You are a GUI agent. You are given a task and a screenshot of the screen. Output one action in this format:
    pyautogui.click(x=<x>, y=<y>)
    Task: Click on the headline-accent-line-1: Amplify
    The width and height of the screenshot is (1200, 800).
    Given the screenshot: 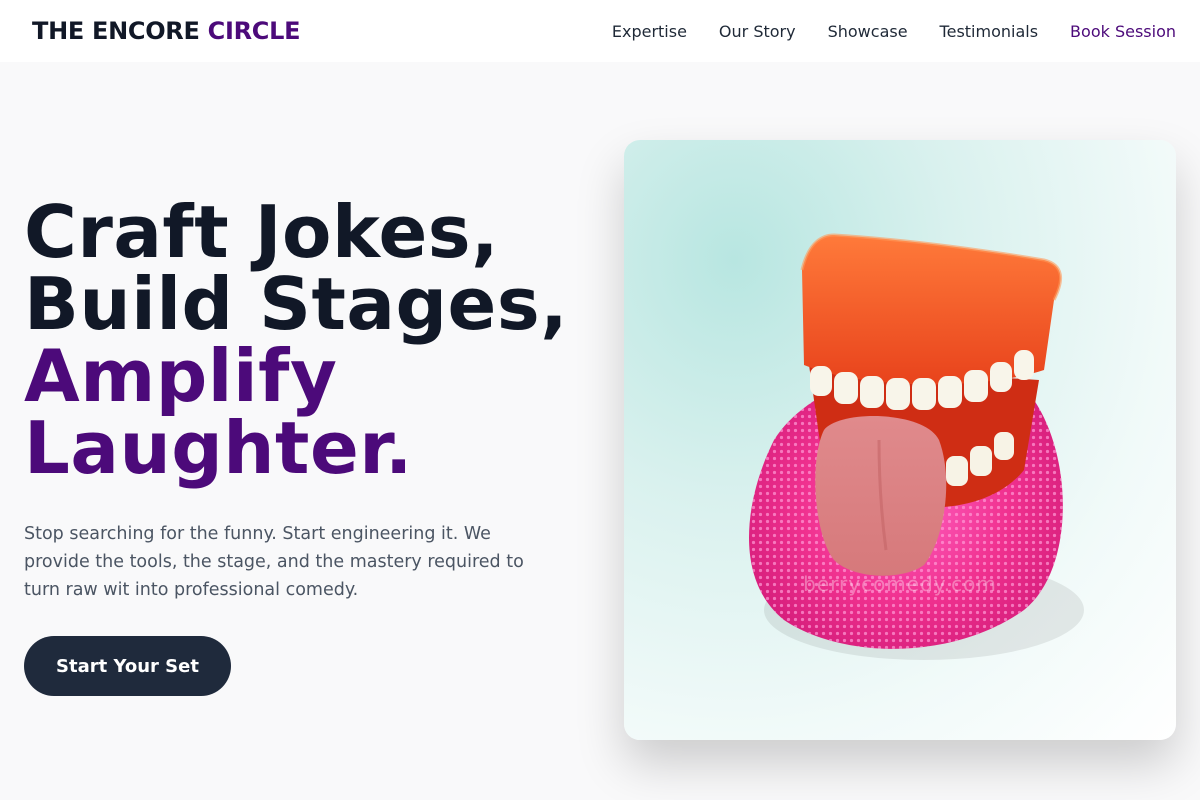 What is the action you would take?
    pyautogui.click(x=181, y=376)
    